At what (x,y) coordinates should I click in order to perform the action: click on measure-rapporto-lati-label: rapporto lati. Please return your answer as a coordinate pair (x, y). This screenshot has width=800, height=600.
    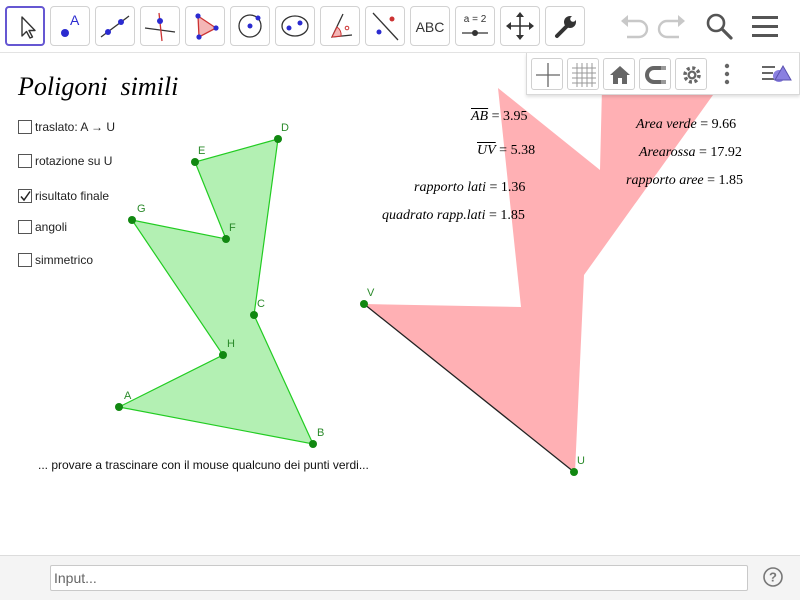
    Looking at the image, I should click on (450, 187).